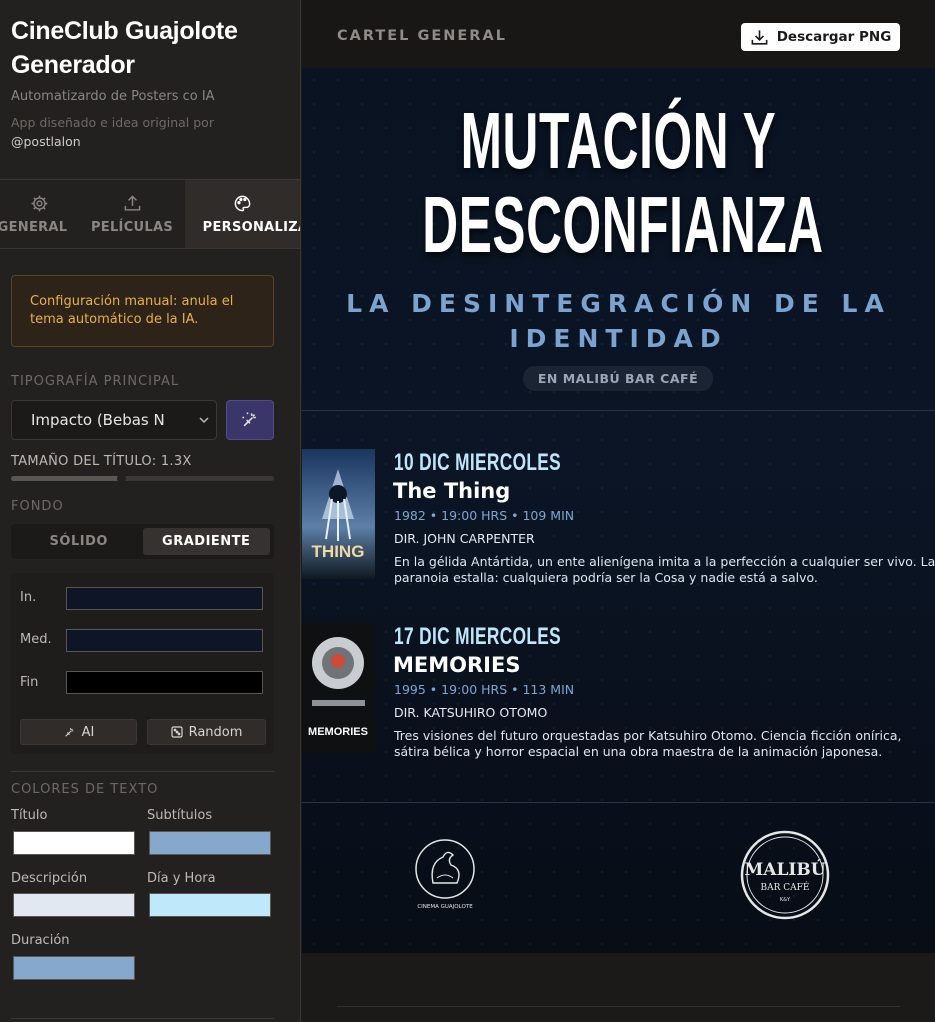 Image resolution: width=935 pixels, height=1022 pixels. What do you see at coordinates (28, 597) in the screenshot?
I see `gradient-start-label: In.` at bounding box center [28, 597].